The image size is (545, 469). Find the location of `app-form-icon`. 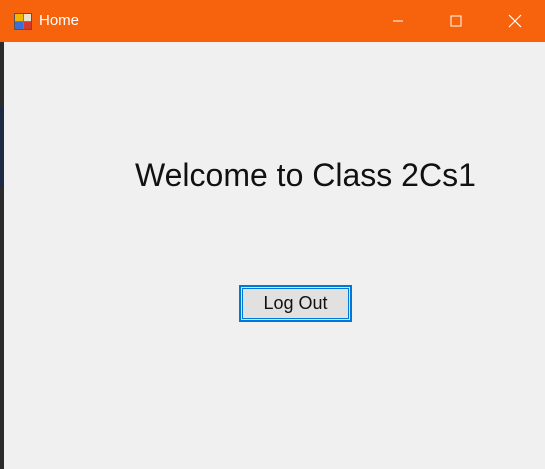

app-form-icon is located at coordinates (23, 21).